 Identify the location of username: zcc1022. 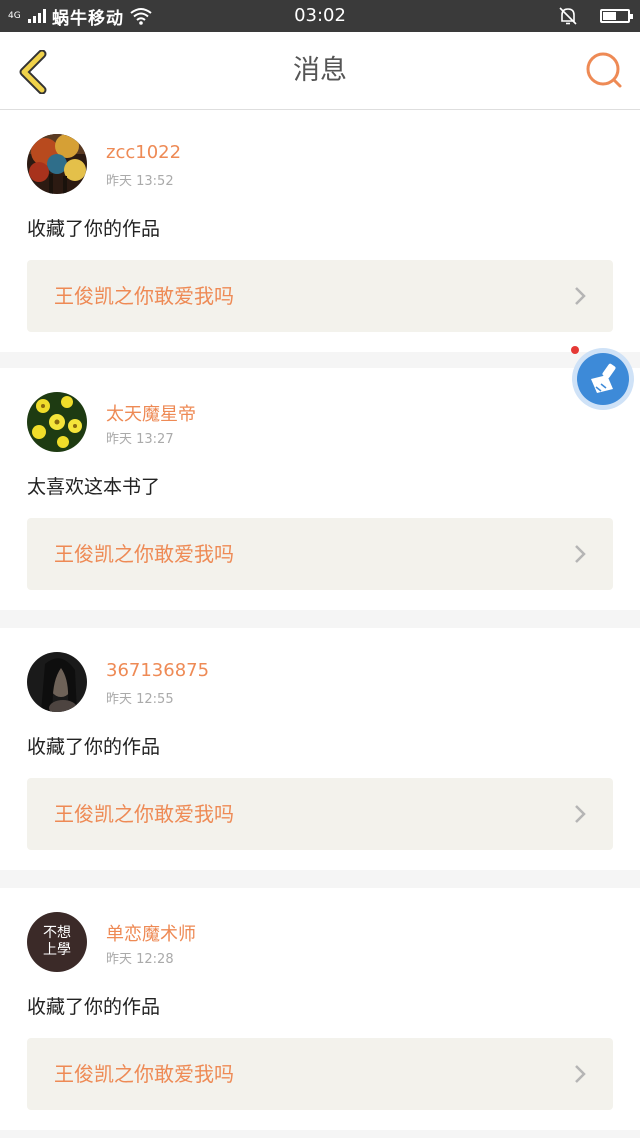
(143, 152).